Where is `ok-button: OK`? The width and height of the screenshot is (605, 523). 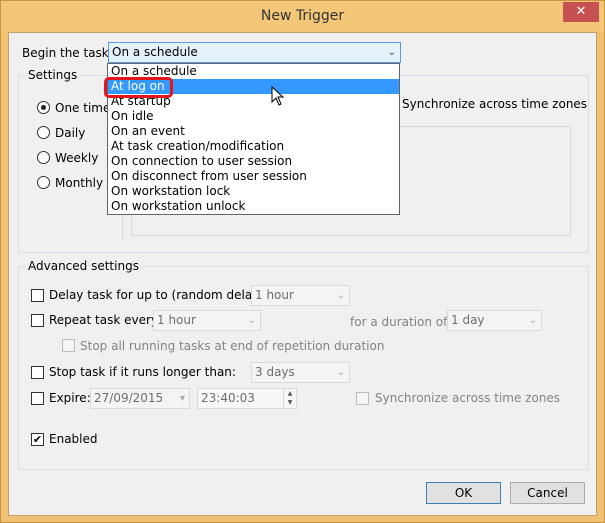 ok-button: OK is located at coordinates (463, 493).